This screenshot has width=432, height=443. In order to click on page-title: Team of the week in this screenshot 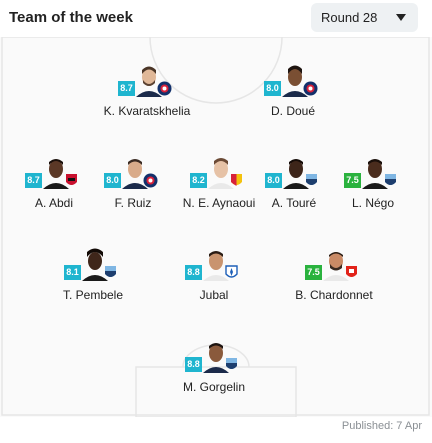, I will do `click(71, 17)`.